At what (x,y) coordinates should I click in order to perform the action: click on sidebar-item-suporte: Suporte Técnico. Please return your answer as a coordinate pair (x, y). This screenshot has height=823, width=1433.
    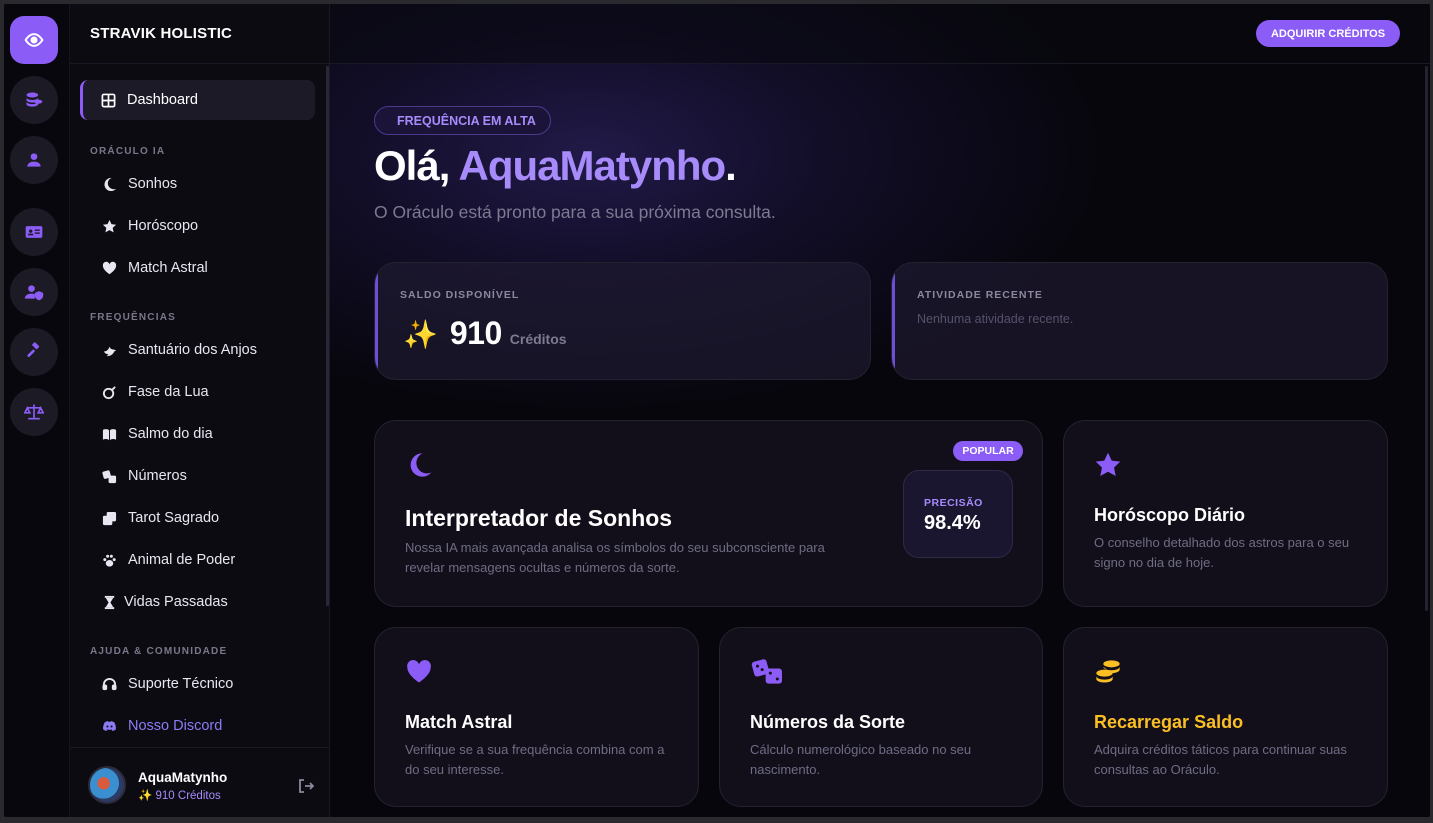
    Looking at the image, I should click on (197, 684).